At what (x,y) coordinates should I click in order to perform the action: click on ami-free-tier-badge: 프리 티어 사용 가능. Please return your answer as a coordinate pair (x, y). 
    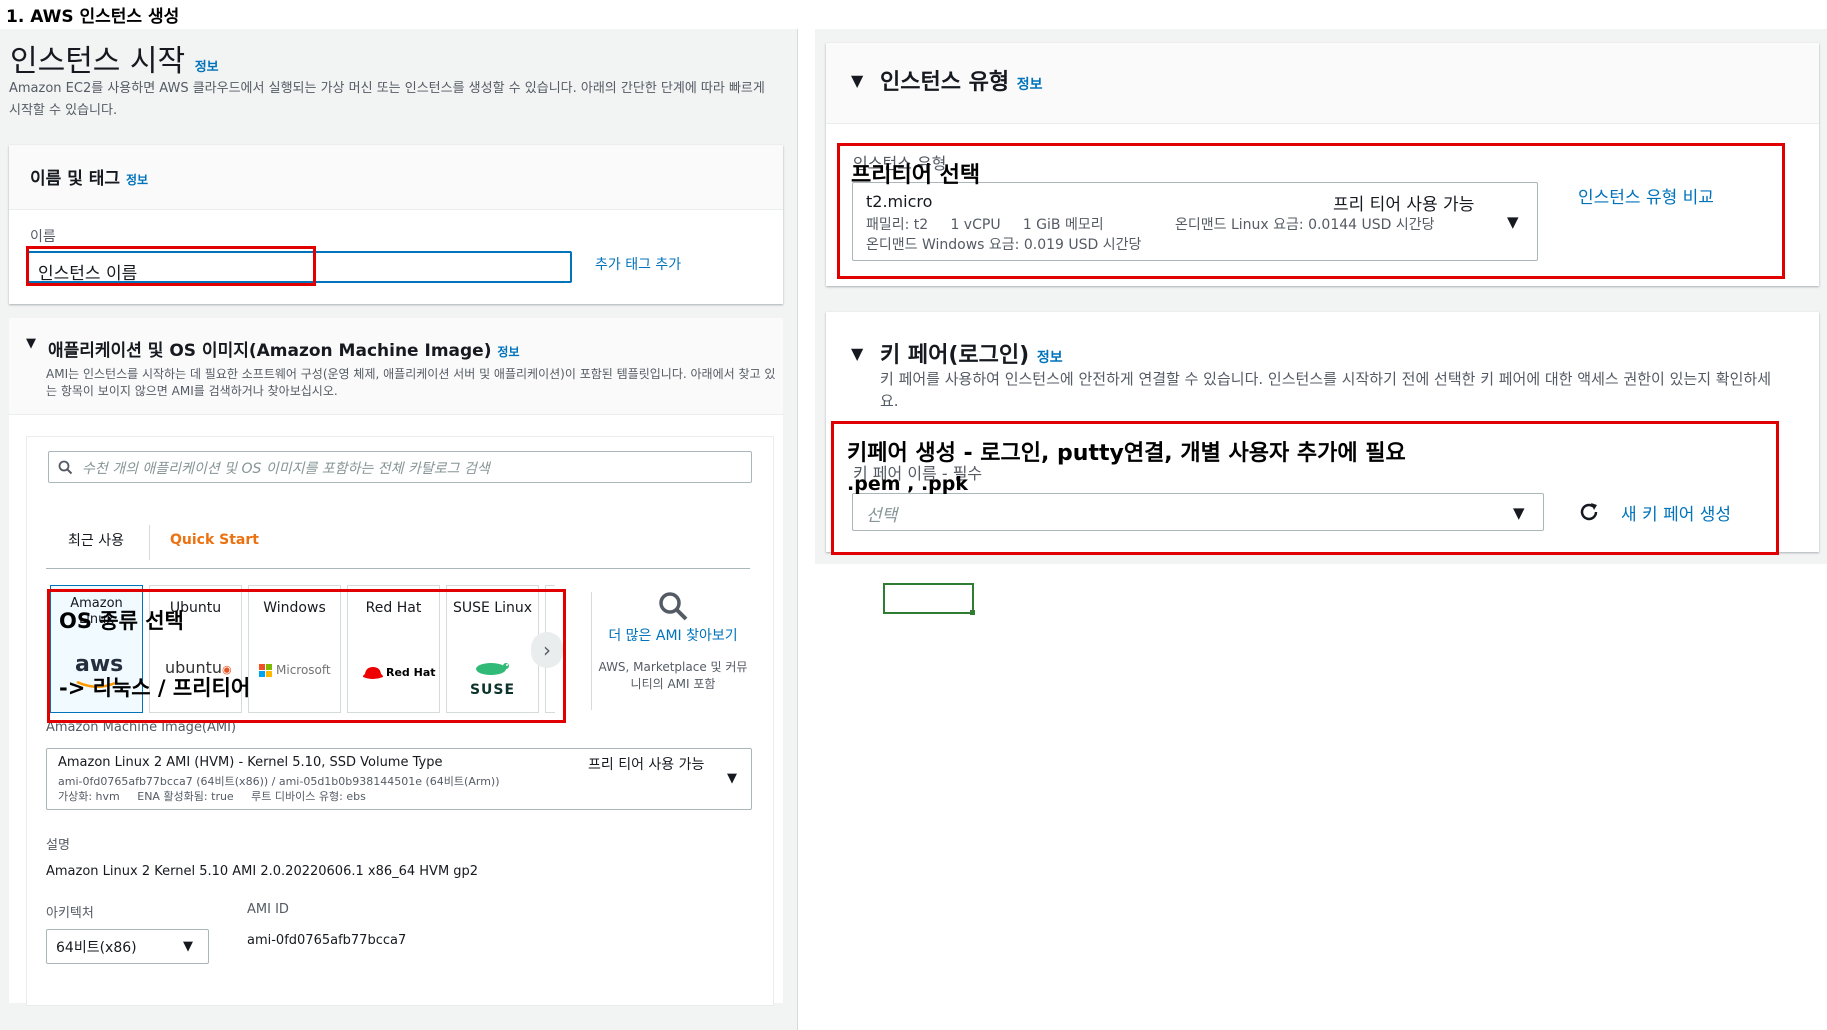
    Looking at the image, I should click on (646, 765).